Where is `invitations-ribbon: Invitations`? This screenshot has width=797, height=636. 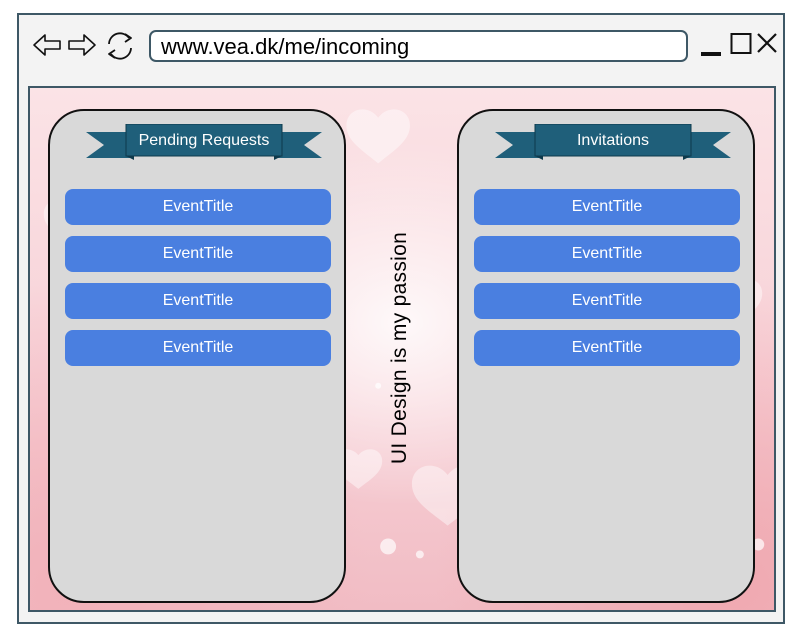
invitations-ribbon: Invitations is located at coordinates (613, 144).